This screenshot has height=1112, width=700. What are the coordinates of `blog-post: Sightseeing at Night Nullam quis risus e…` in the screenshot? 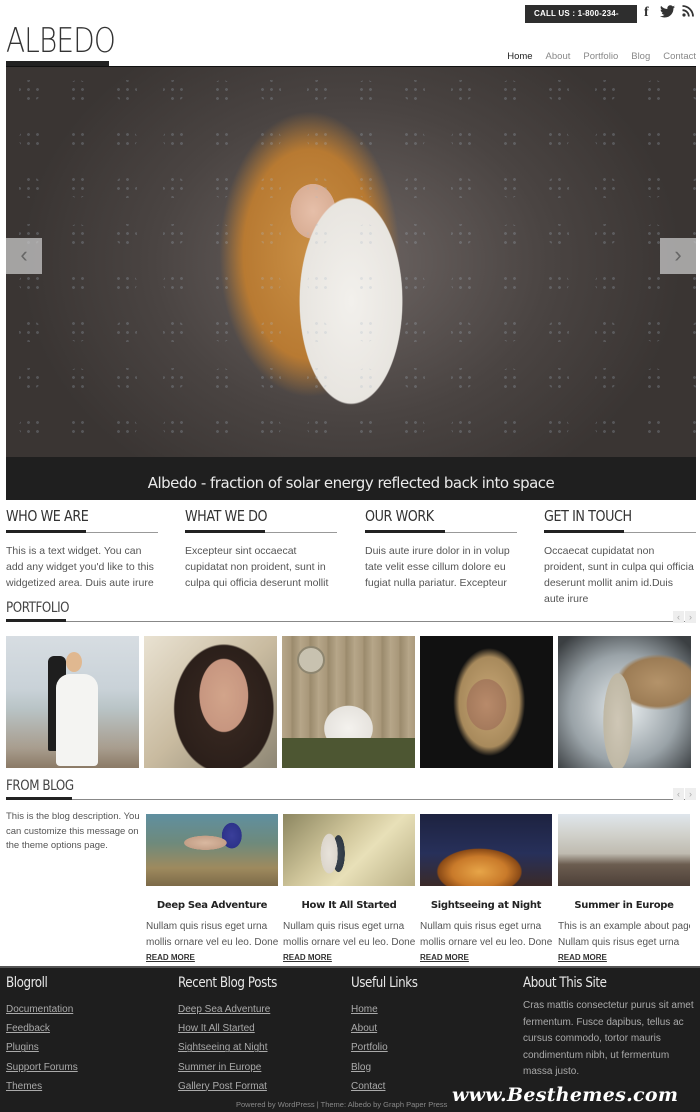 It's located at (486, 888).